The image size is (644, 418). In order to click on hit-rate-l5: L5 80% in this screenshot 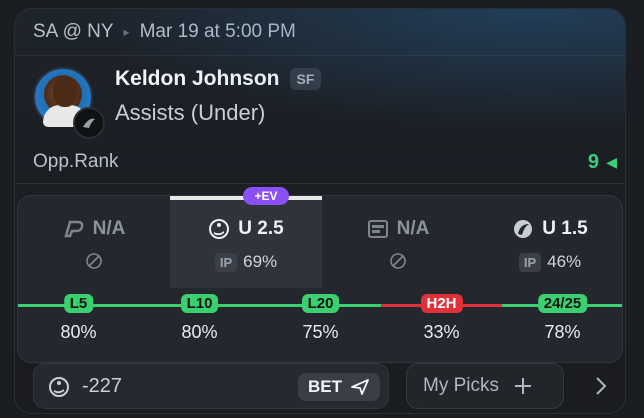, I will do `click(78, 327)`.